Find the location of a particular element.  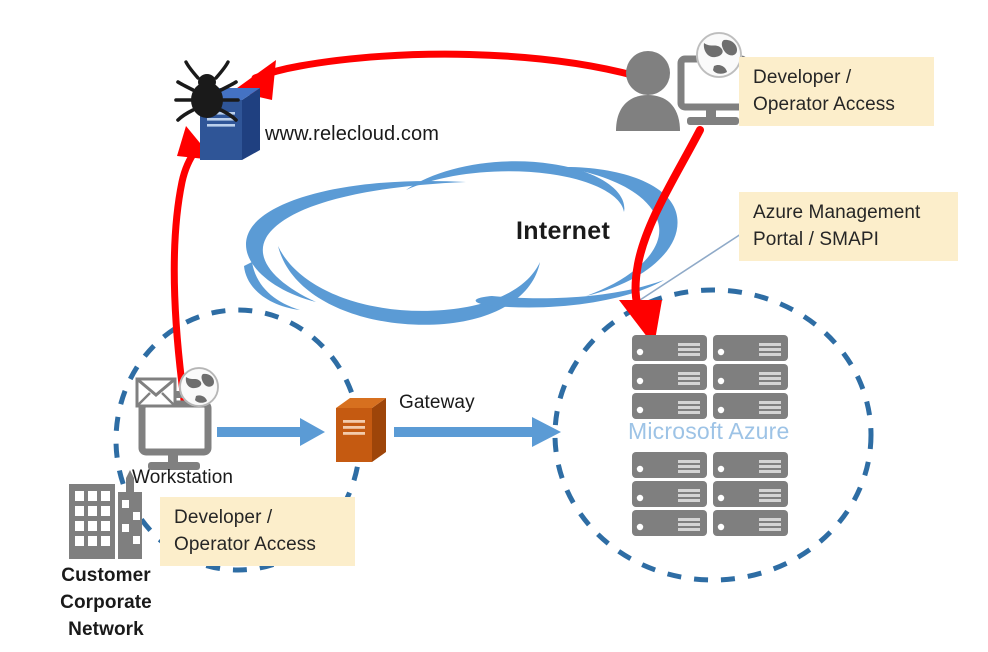

callout-developer-operator-access-bottom: Developer / Operator Access is located at coordinates (257, 531).